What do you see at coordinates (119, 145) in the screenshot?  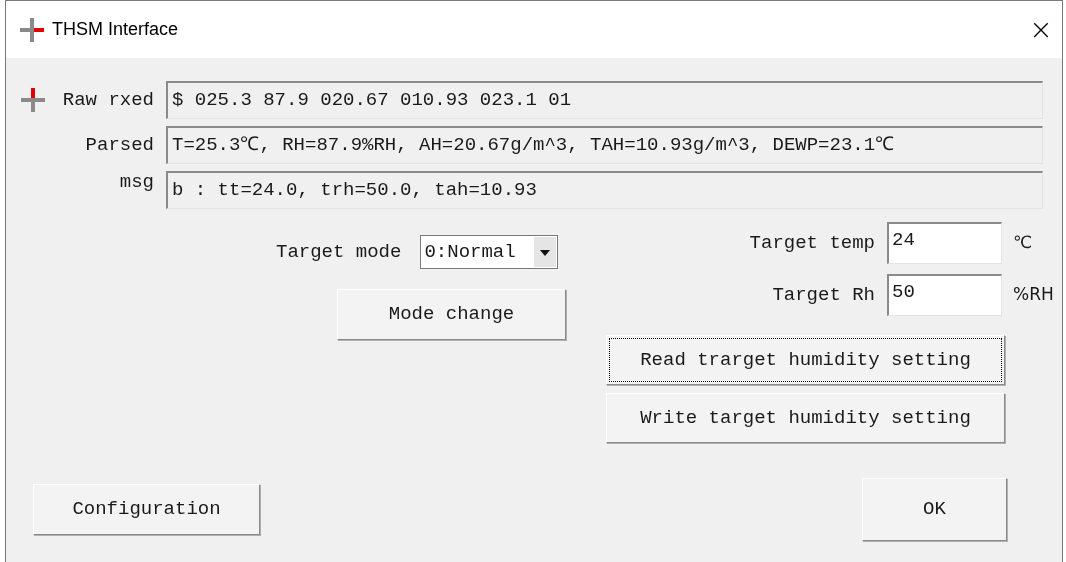 I see `field-label: Parsed` at bounding box center [119, 145].